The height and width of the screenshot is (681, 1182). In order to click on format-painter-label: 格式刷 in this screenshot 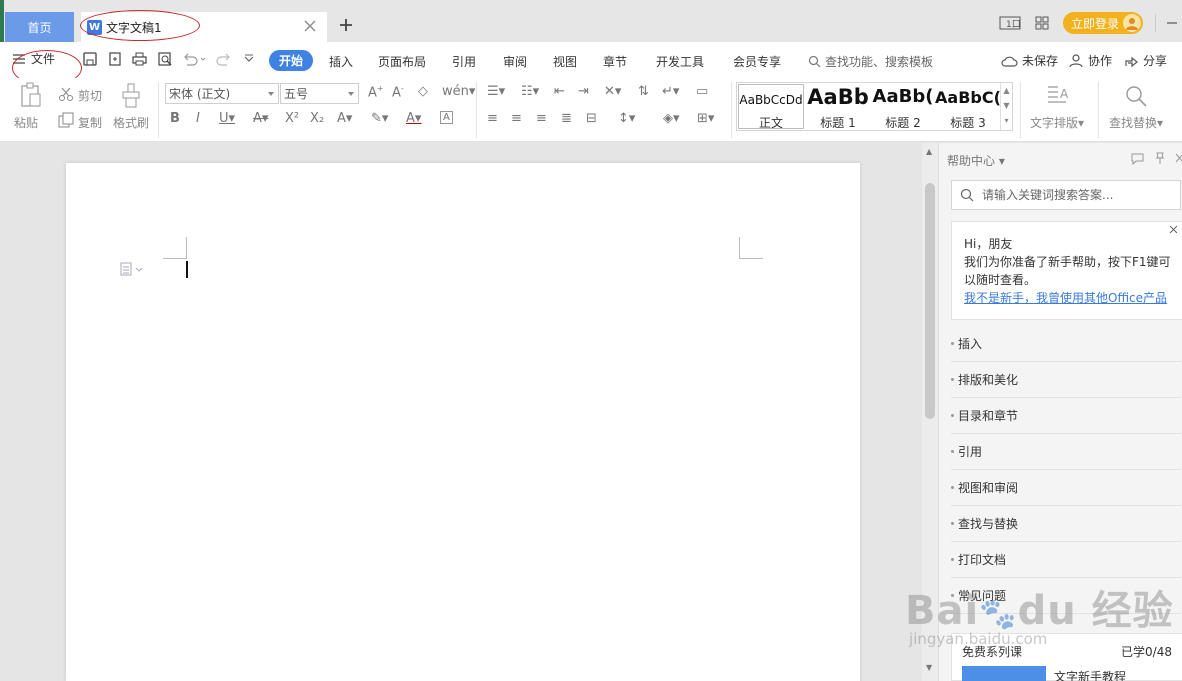, I will do `click(131, 122)`.